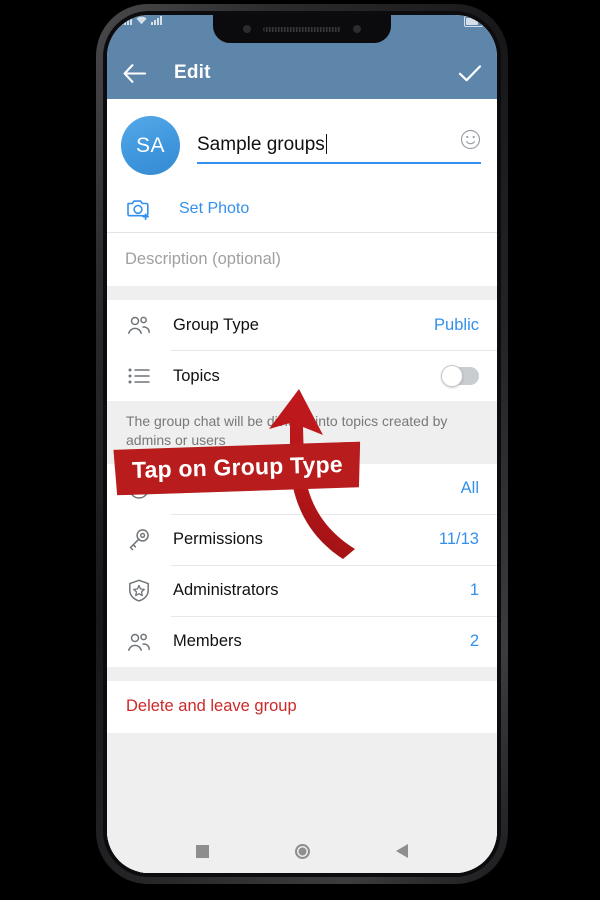 The width and height of the screenshot is (600, 900). What do you see at coordinates (302, 590) in the screenshot?
I see `row-administrators: Administrators 1` at bounding box center [302, 590].